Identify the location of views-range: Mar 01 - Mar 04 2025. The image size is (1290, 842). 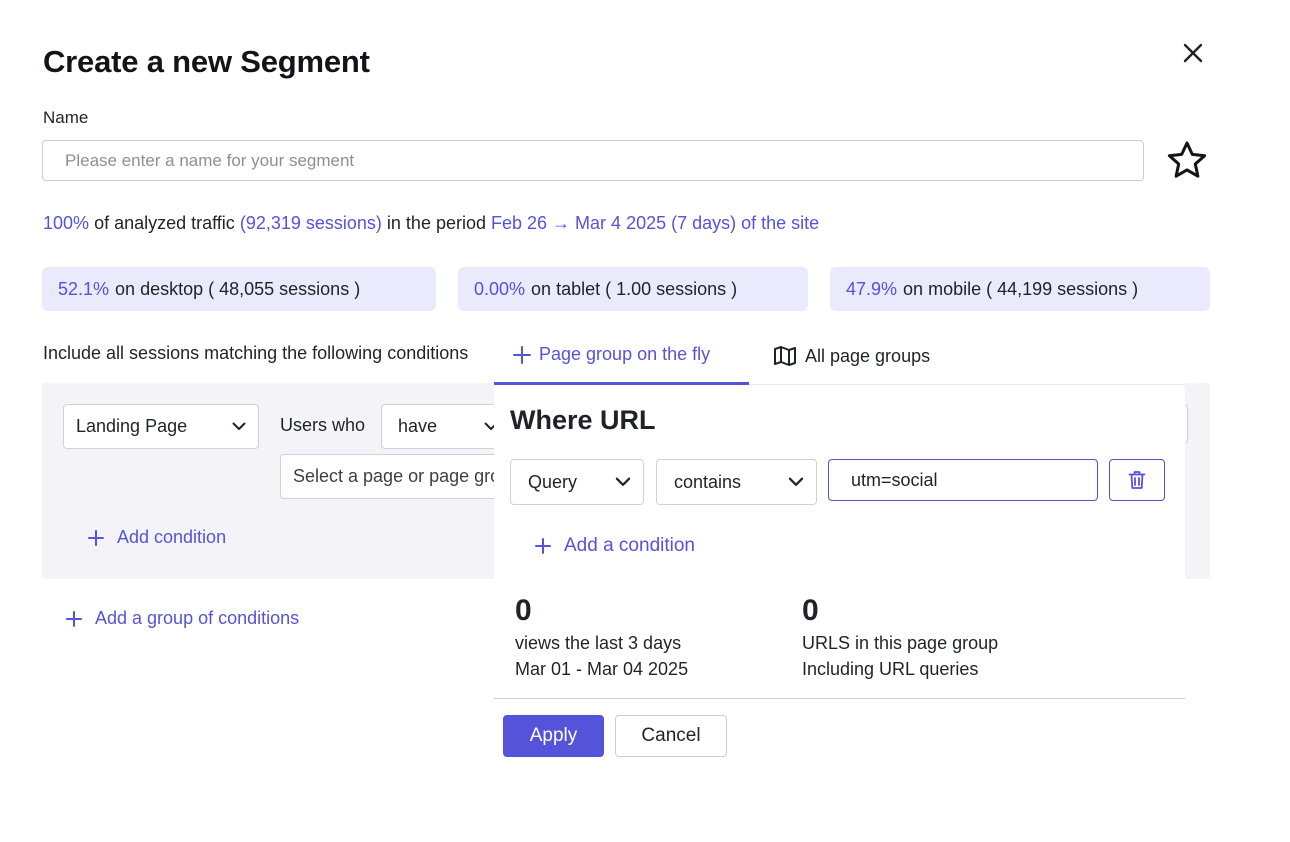
(602, 669).